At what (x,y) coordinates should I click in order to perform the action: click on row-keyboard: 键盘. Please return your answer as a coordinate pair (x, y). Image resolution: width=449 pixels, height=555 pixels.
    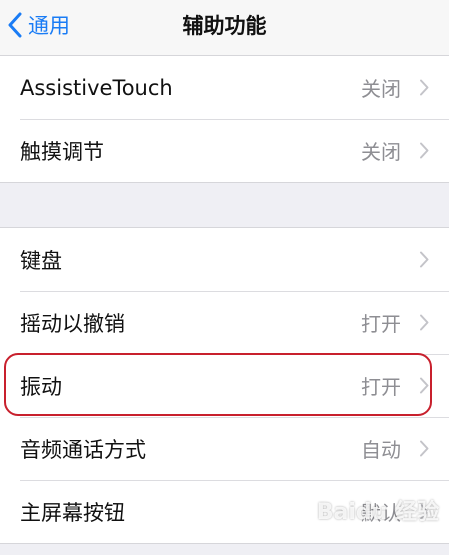
    Looking at the image, I should click on (224, 259).